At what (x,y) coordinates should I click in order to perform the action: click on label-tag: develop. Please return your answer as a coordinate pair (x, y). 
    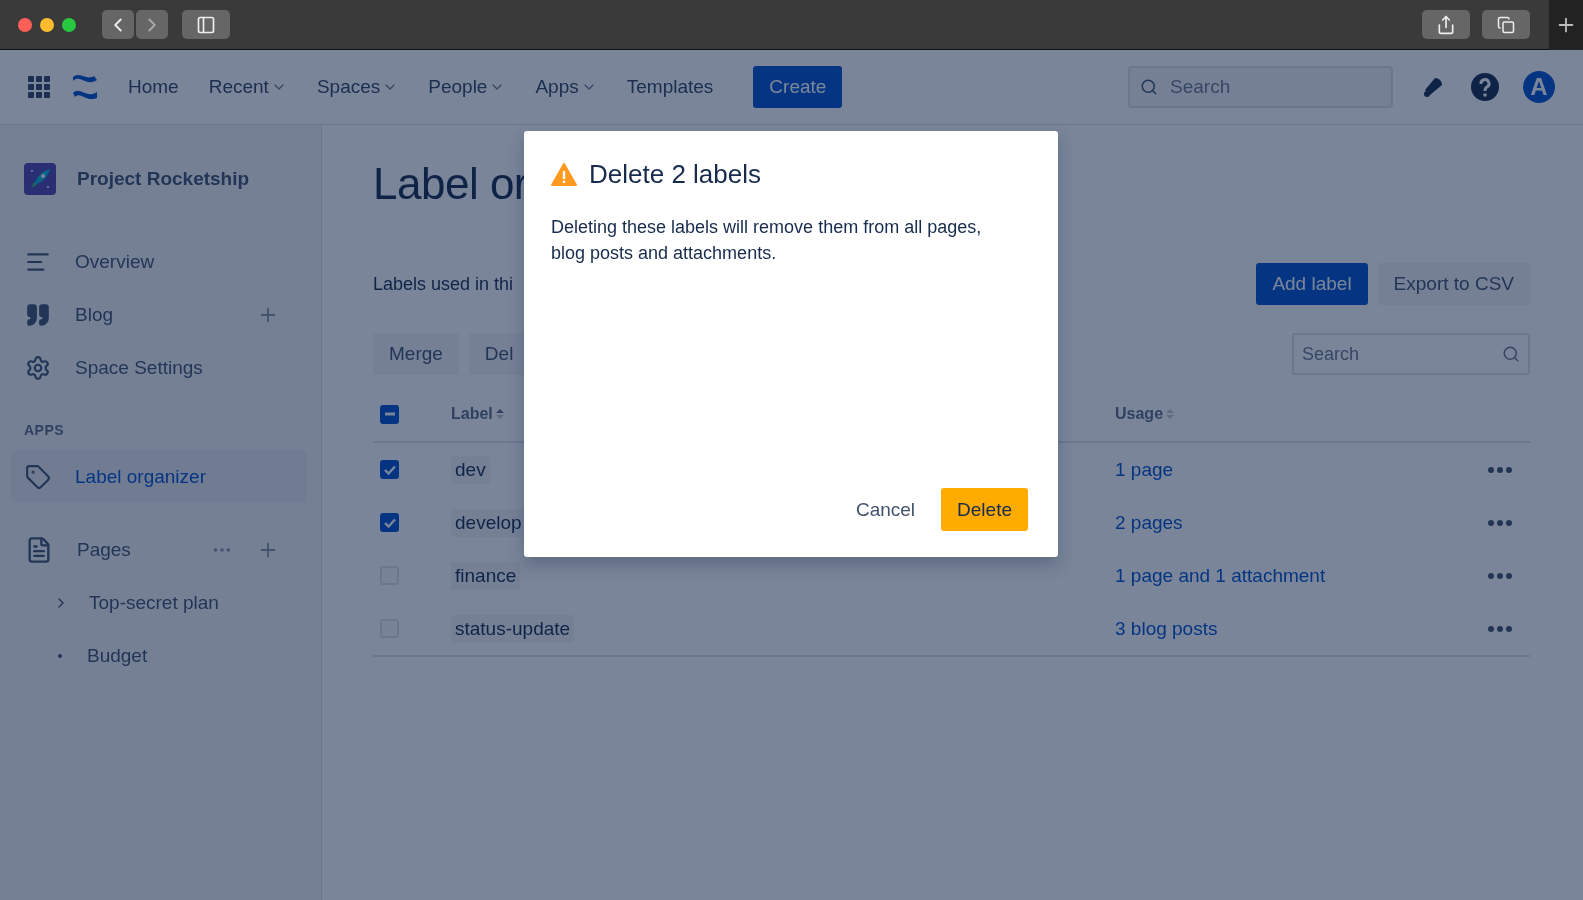
    Looking at the image, I should click on (488, 522).